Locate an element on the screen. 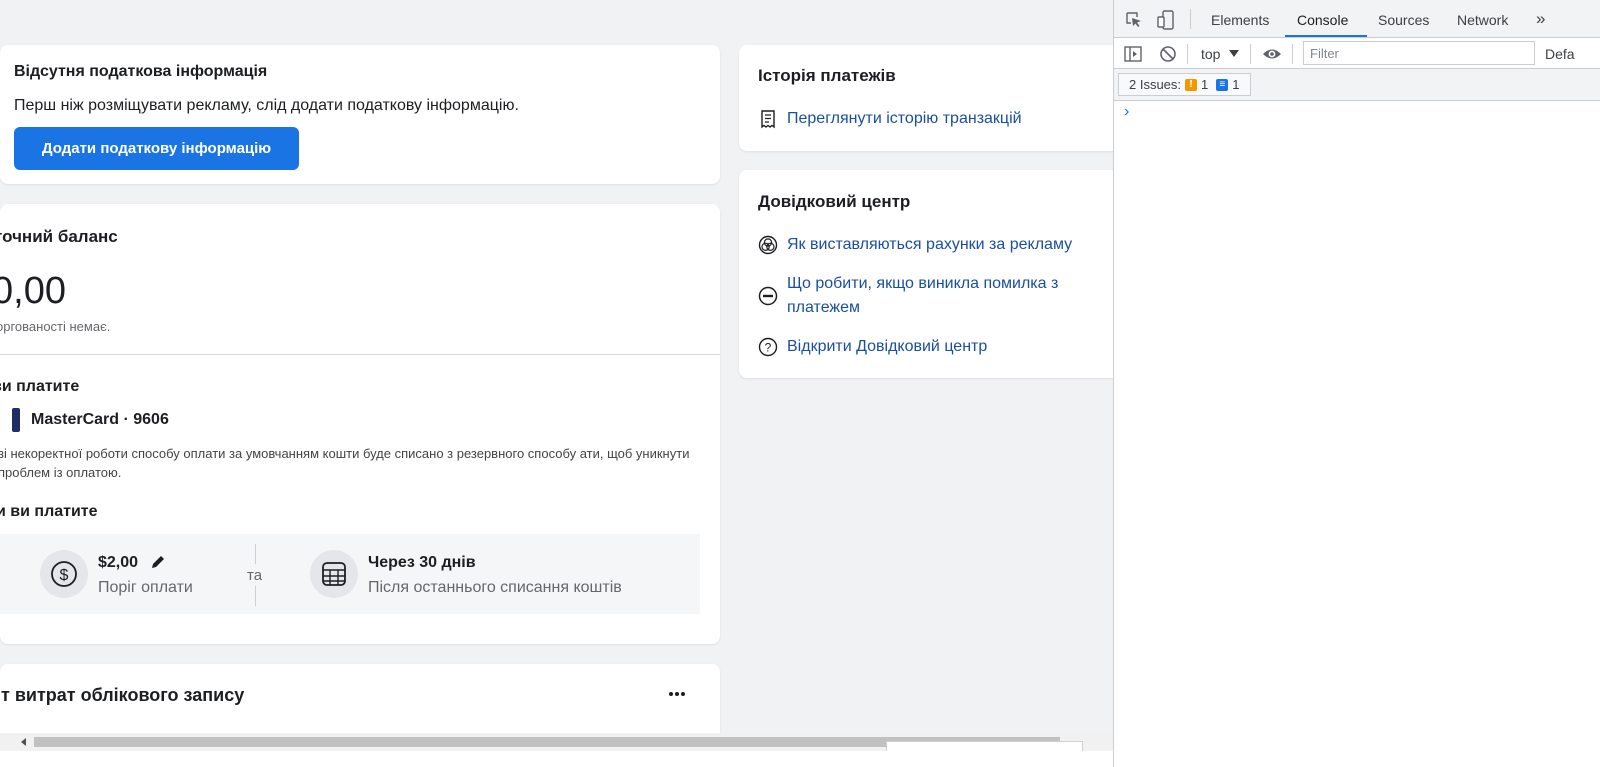 This screenshot has width=1600, height=767. account-spend-limit-card: іт витрат облікового запису is located at coordinates (360, 704).